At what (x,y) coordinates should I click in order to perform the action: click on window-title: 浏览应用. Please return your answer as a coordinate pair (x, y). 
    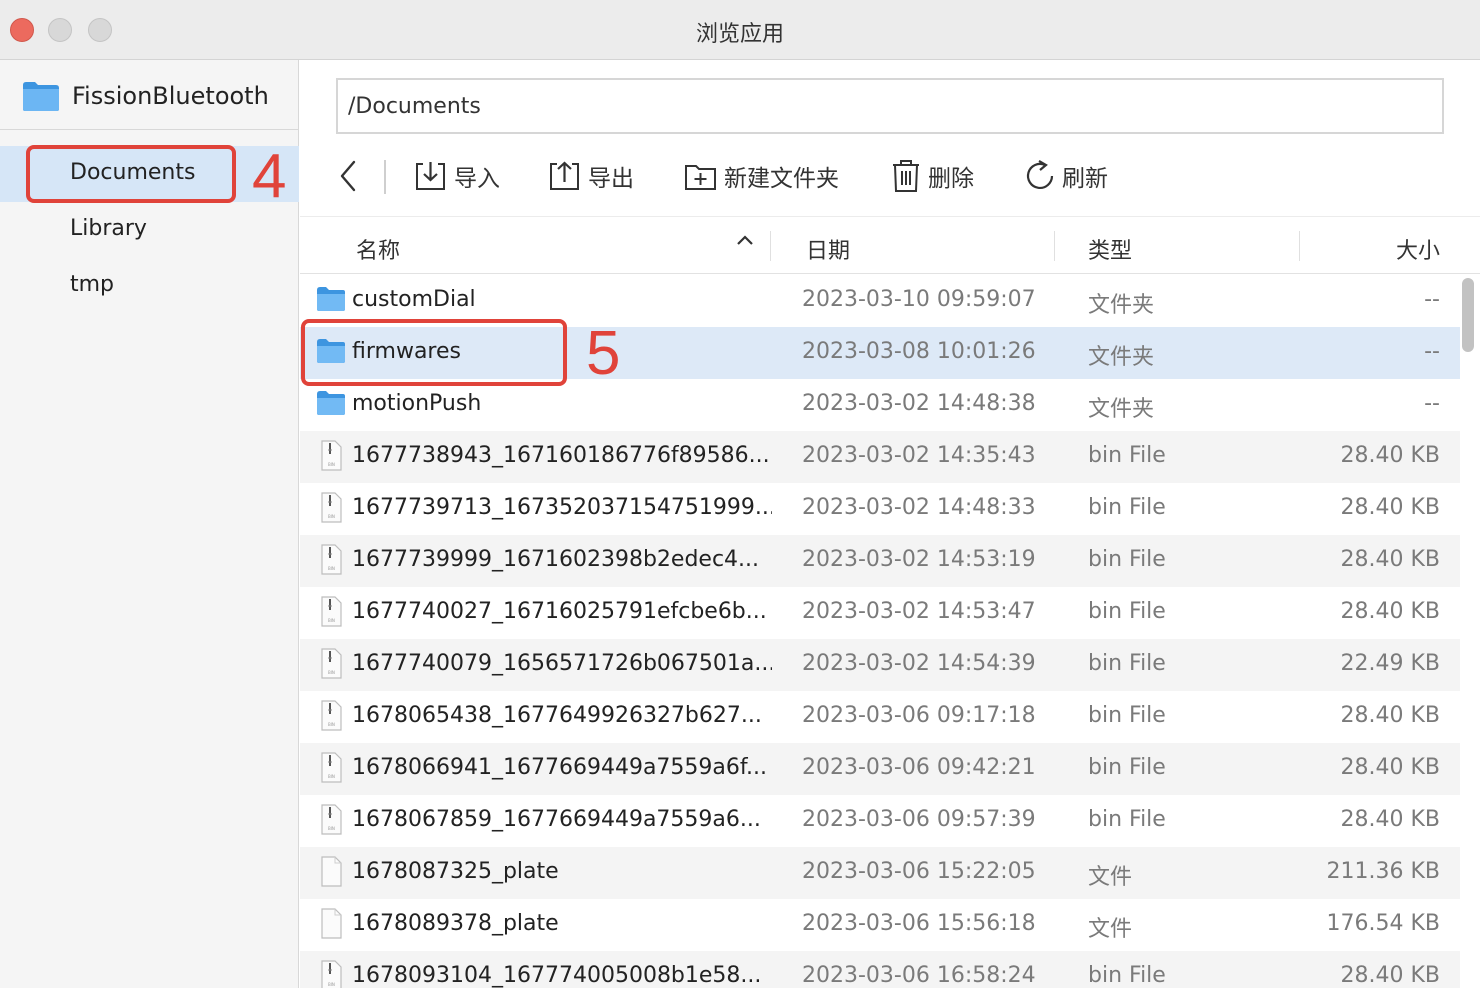
    Looking at the image, I should click on (739, 34).